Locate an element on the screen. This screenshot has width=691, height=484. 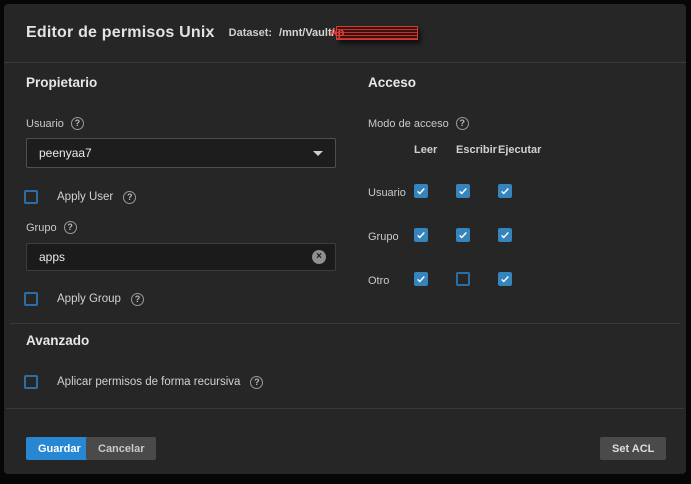
group-field-label: Grupo ? is located at coordinates (51, 227).